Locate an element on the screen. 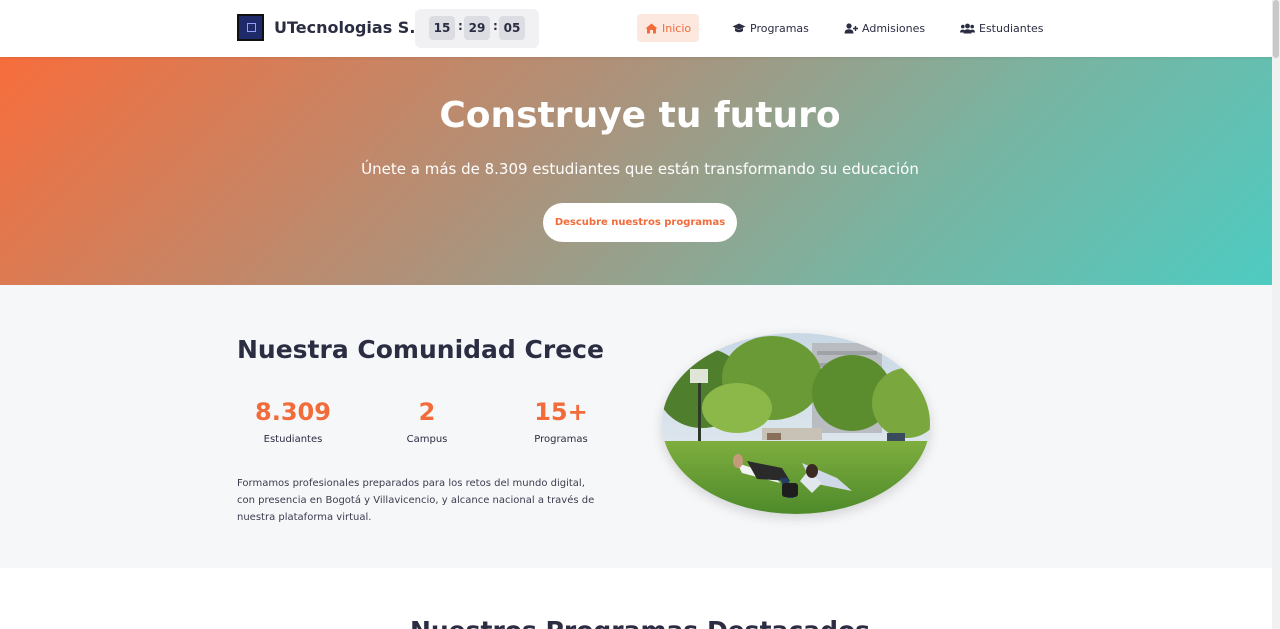 The image size is (1280, 629). nav-programas: Programas is located at coordinates (770, 28).